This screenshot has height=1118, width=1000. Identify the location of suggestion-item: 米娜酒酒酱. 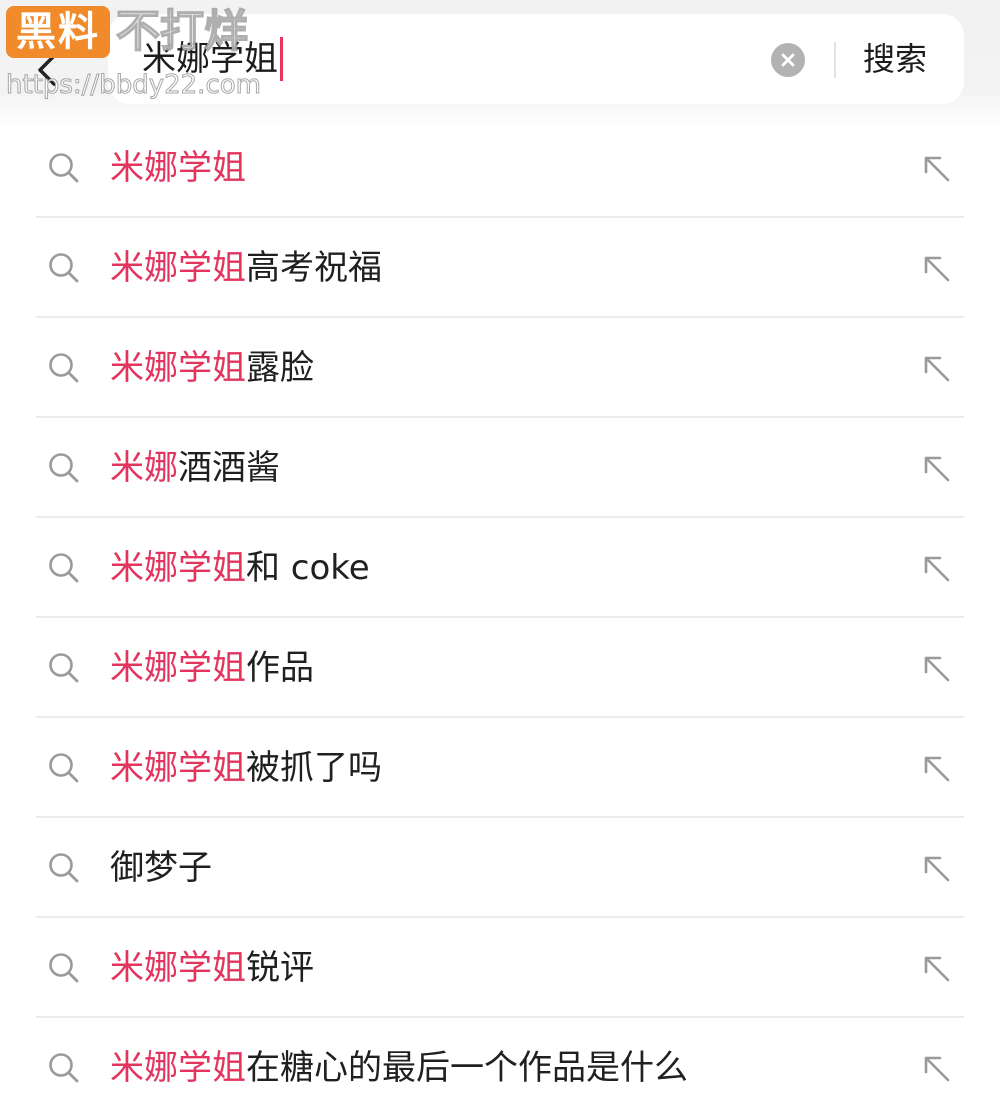
(500, 468).